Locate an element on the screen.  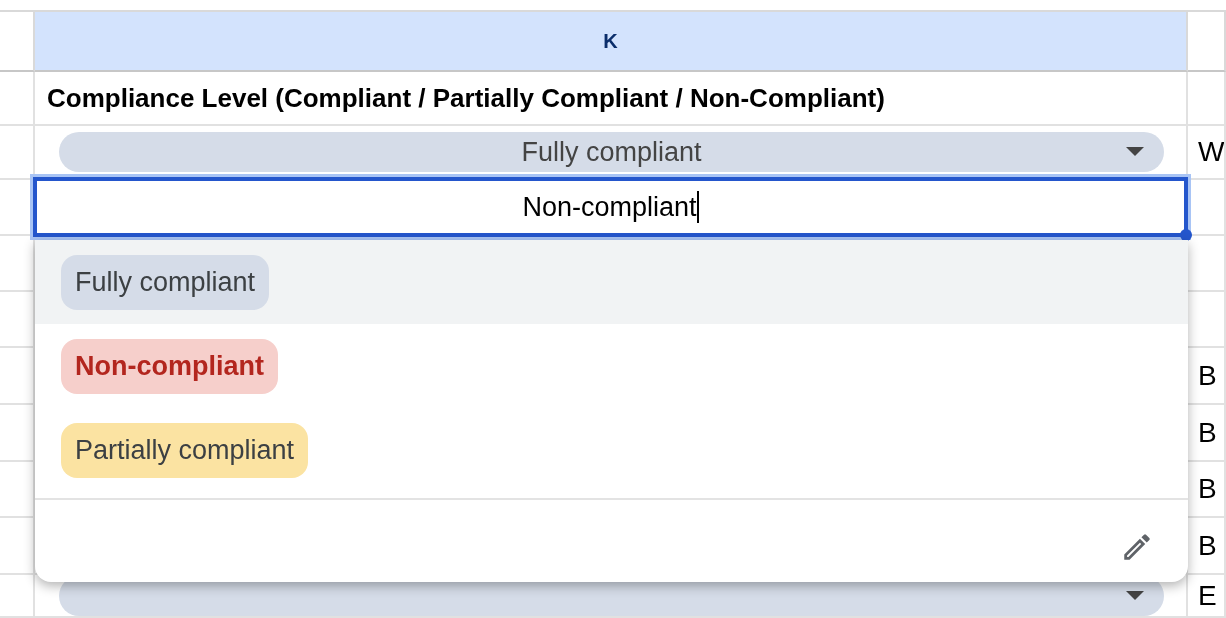
option-chip: Fully compliant is located at coordinates (165, 282).